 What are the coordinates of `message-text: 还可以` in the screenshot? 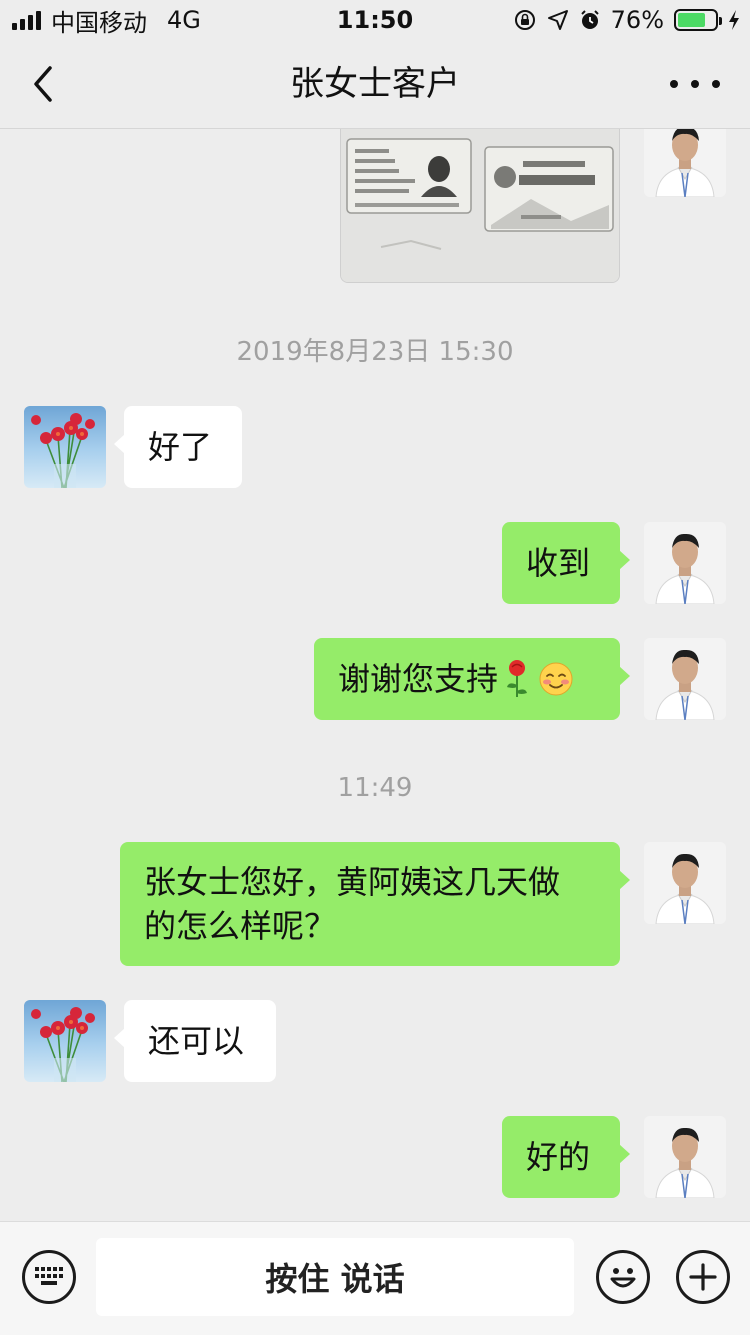 It's located at (196, 1041).